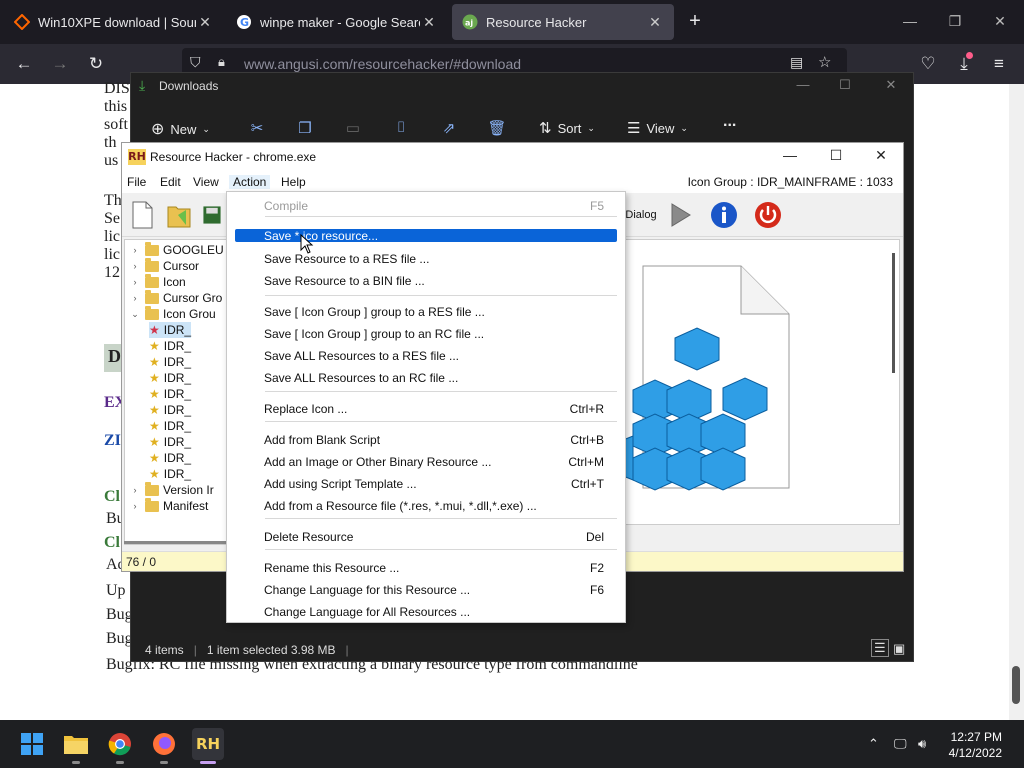  I want to click on tree-item: › Version Ir, so click(171, 489).